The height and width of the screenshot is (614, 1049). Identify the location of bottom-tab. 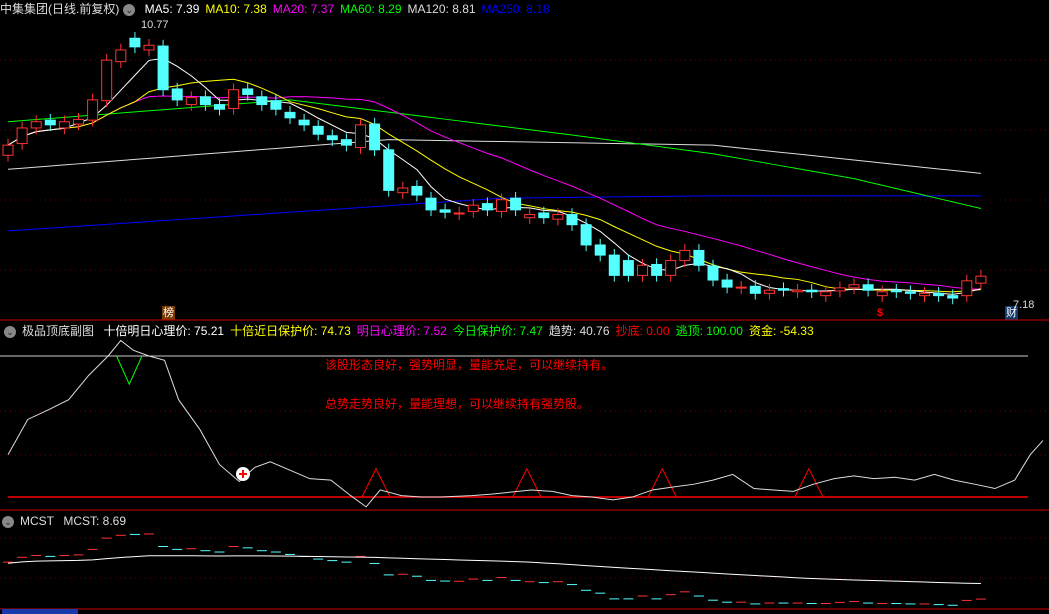
(40, 611).